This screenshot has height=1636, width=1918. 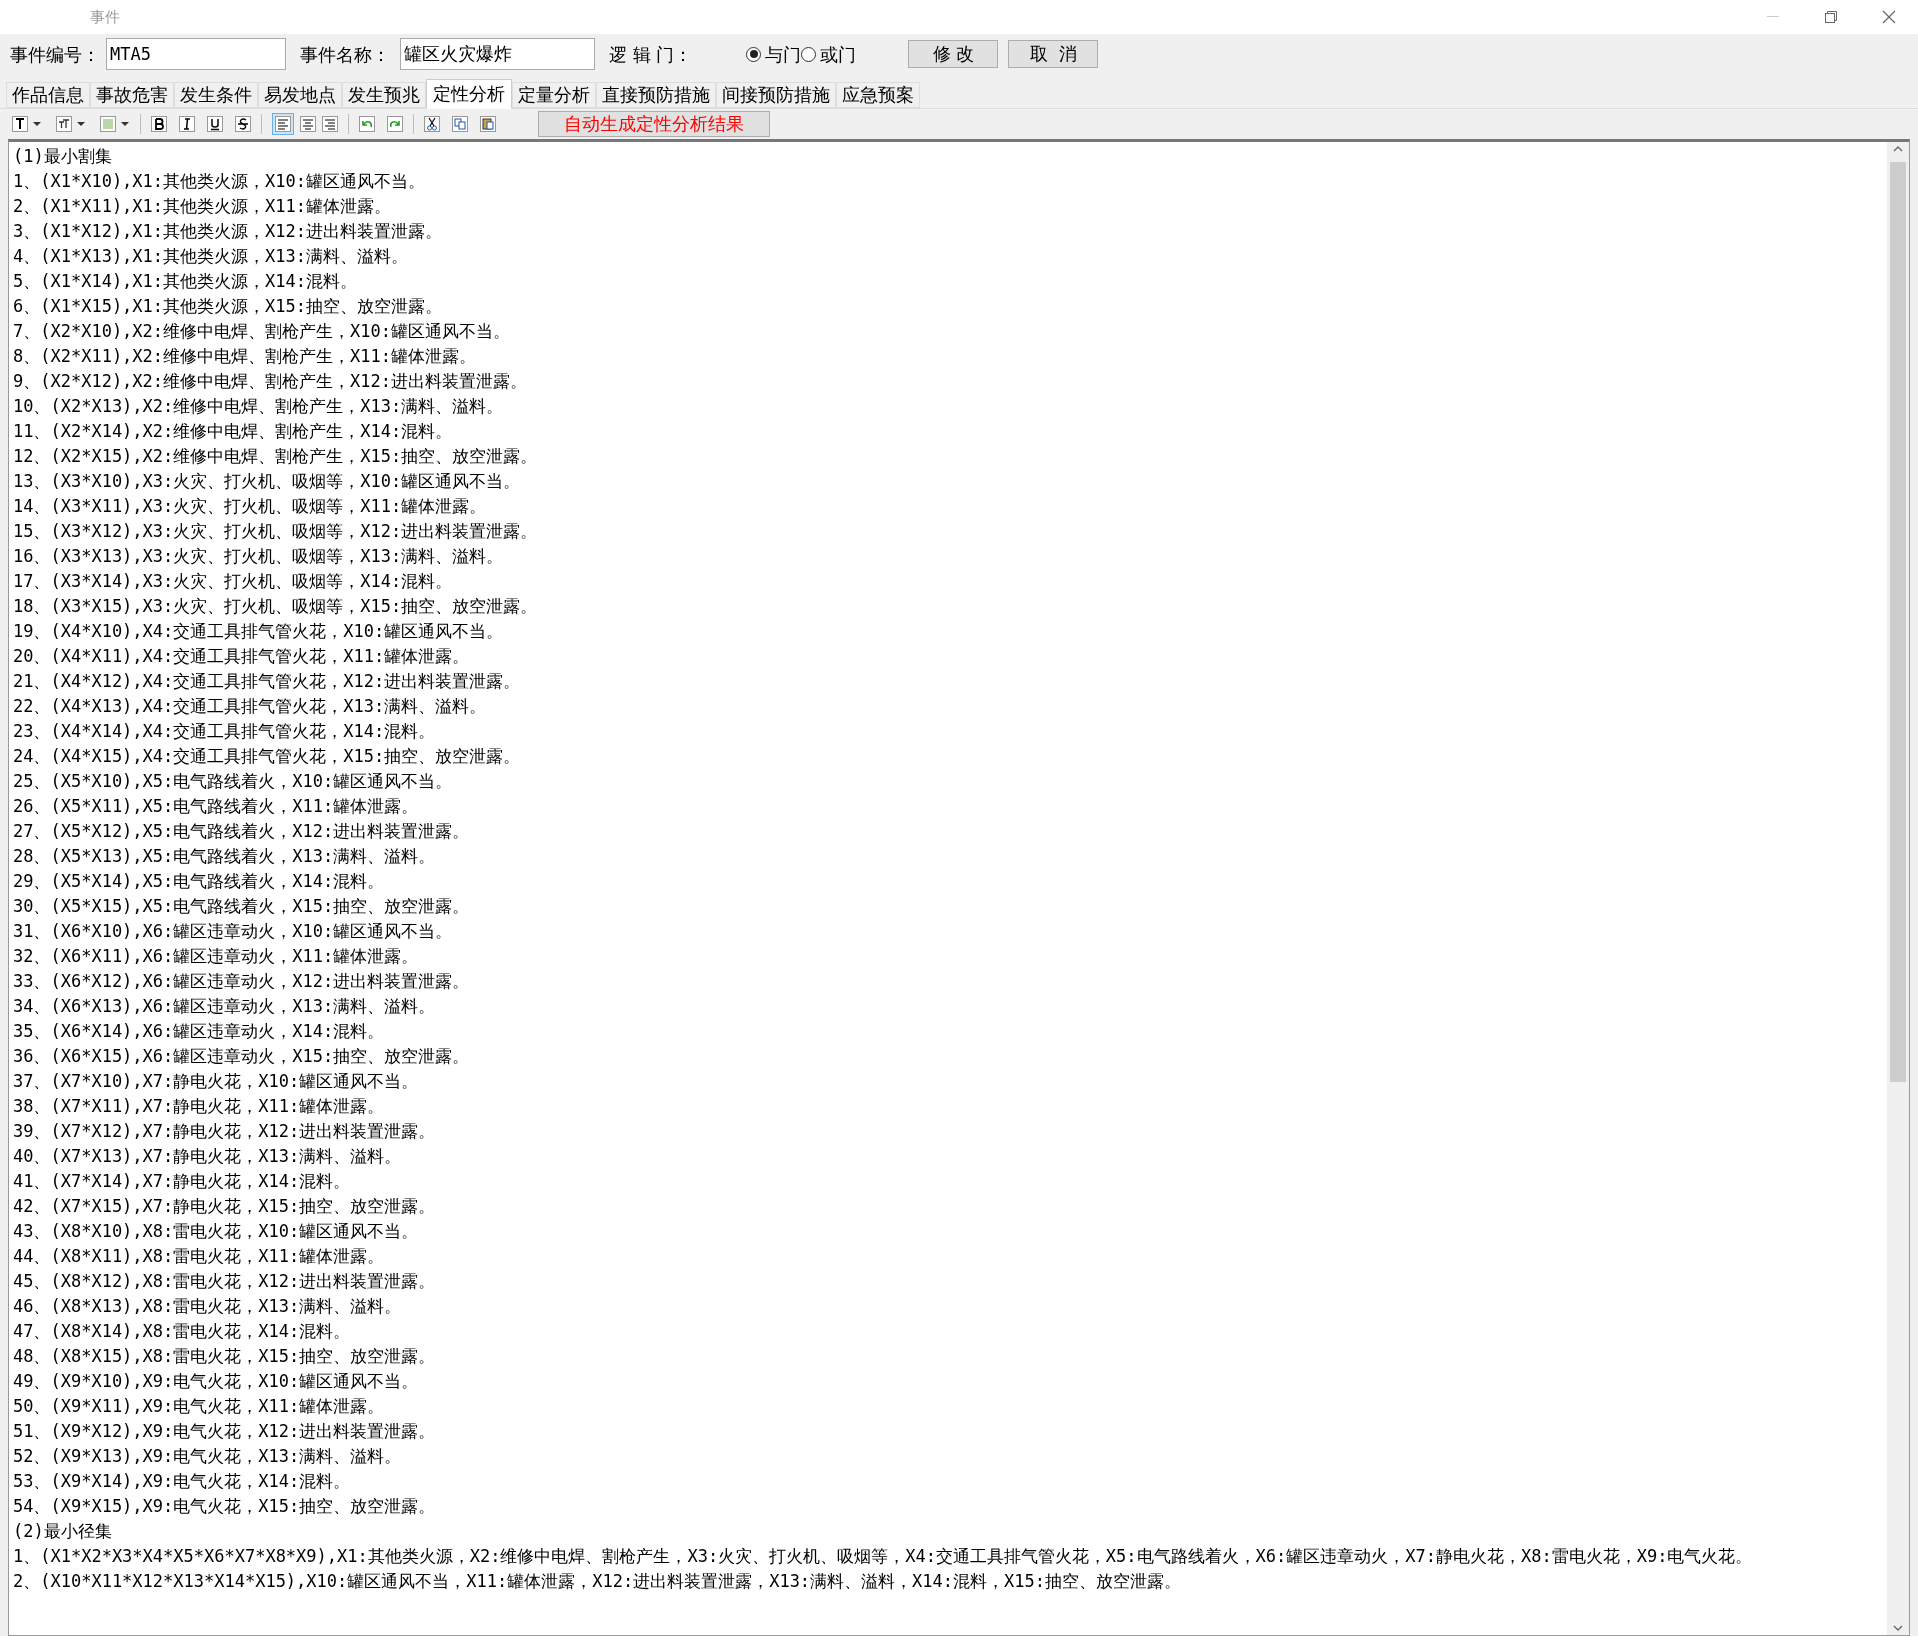 What do you see at coordinates (345, 54) in the screenshot?
I see `event-name-label: 事件名称：` at bounding box center [345, 54].